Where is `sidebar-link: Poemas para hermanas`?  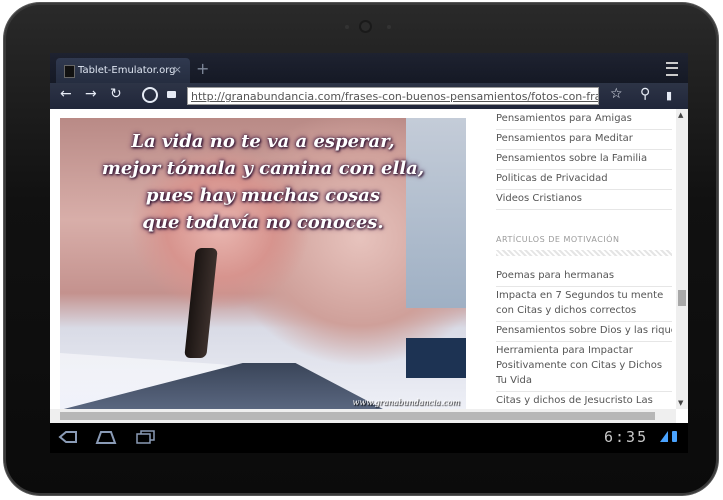
sidebar-link: Poemas para hermanas is located at coordinates (584, 277).